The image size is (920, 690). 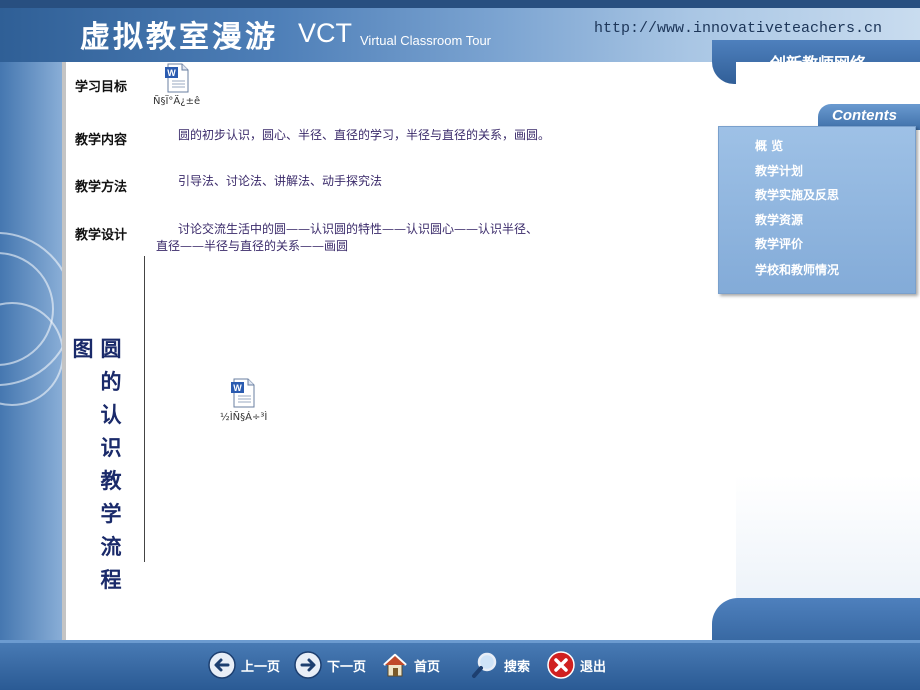 What do you see at coordinates (395, 665) in the screenshot?
I see `house-icon` at bounding box center [395, 665].